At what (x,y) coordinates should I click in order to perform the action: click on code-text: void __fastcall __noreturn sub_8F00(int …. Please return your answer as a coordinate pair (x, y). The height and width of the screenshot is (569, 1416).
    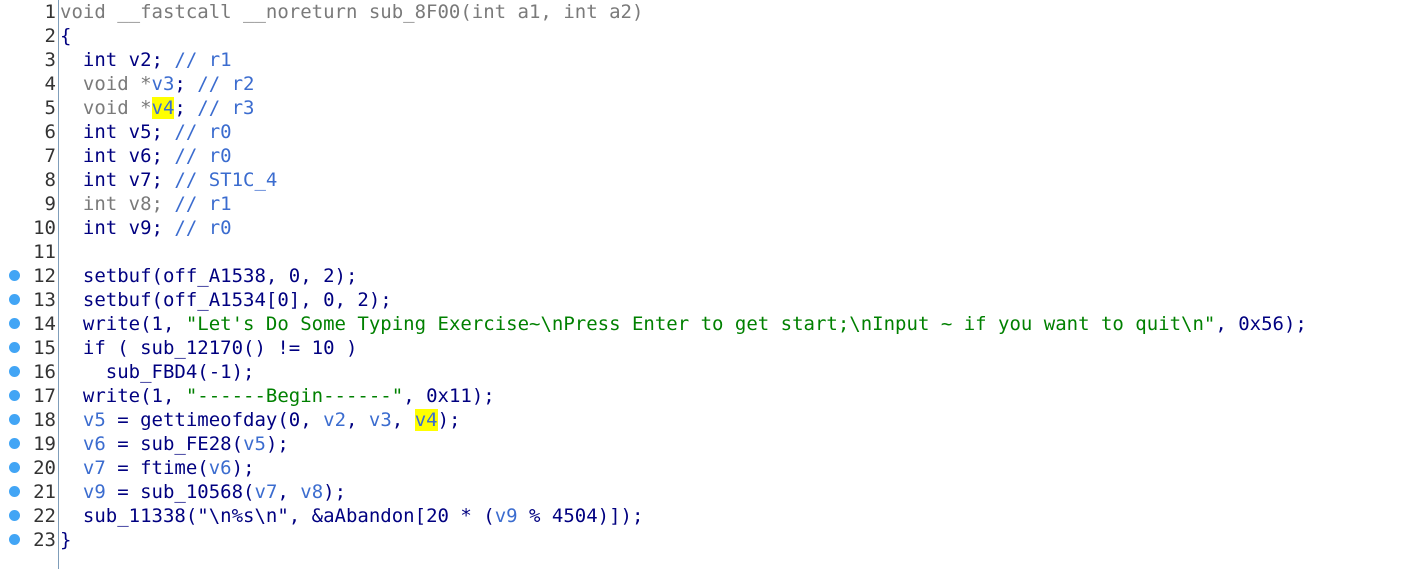
    Looking at the image, I should click on (351, 12).